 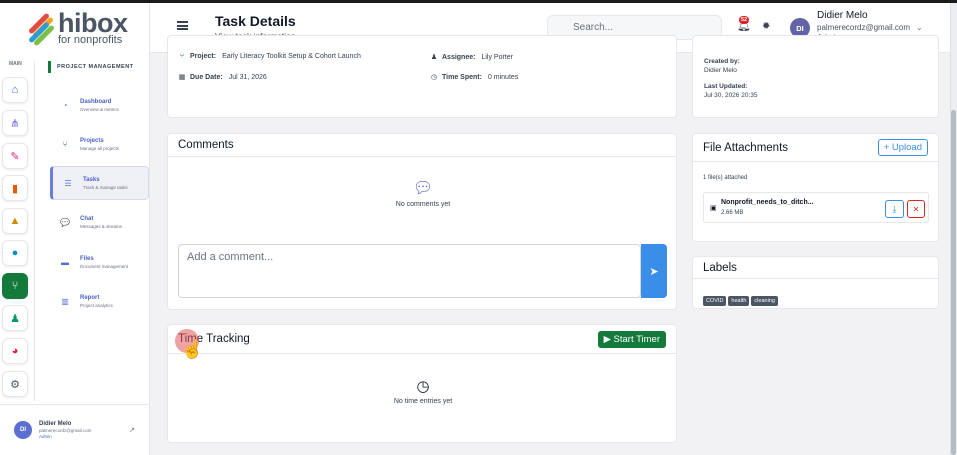 What do you see at coordinates (34, 231) in the screenshot?
I see `rail-divider` at bounding box center [34, 231].